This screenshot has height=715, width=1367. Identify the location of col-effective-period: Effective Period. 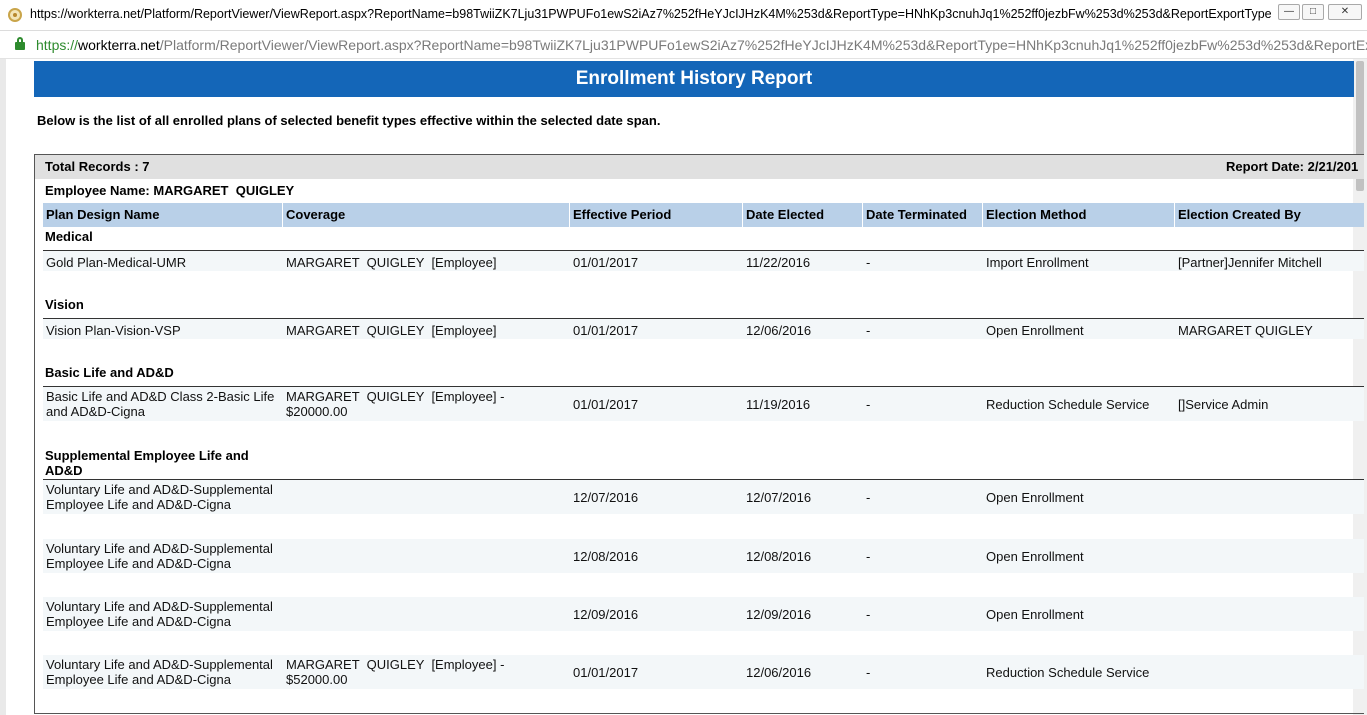
(656, 215).